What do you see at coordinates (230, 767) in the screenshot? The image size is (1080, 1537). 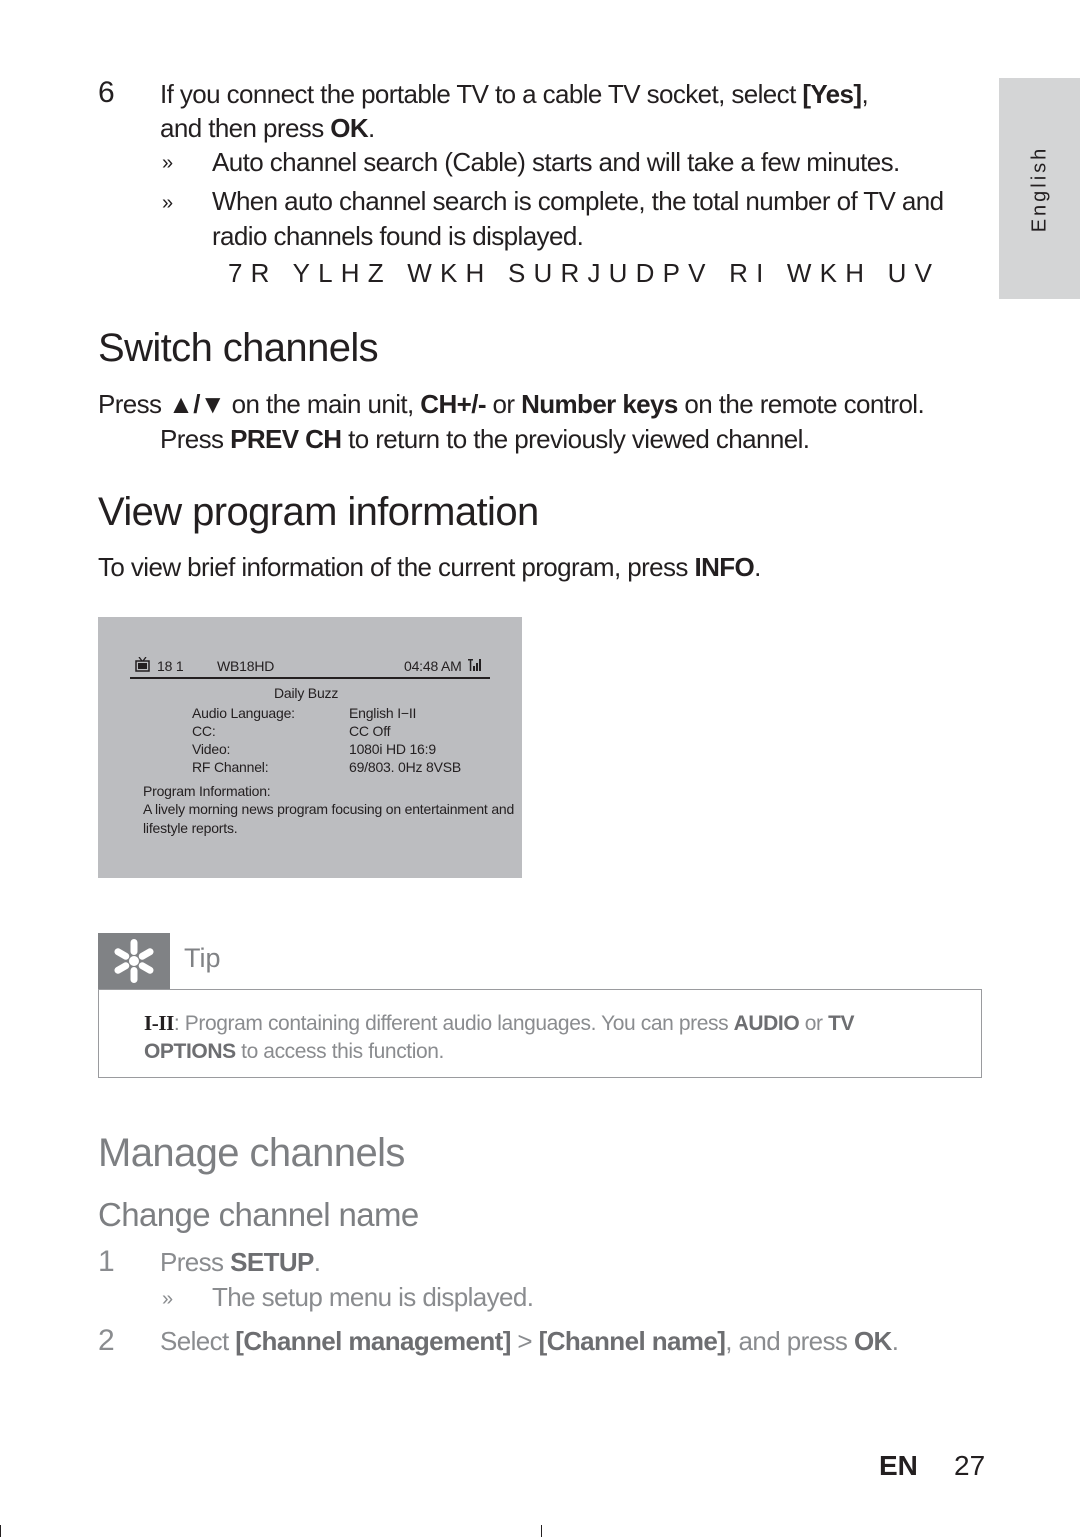 I see `detail-label: RF Channel:` at bounding box center [230, 767].